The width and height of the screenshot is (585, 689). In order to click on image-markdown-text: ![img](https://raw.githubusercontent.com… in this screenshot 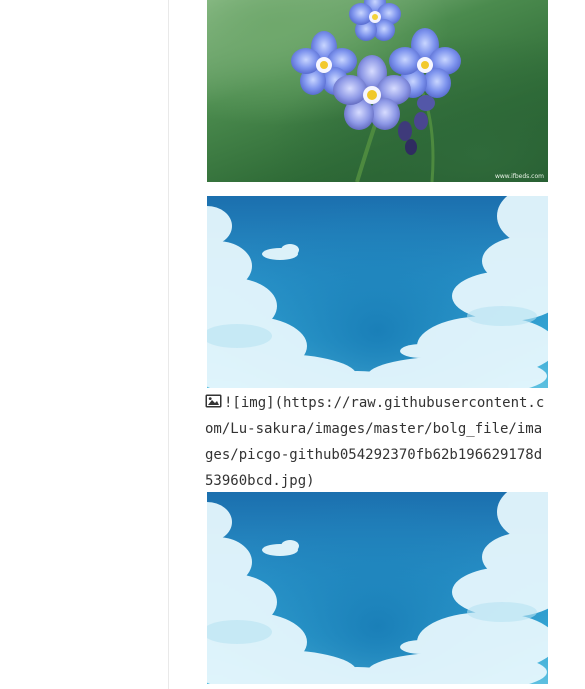, I will do `click(375, 442)`.